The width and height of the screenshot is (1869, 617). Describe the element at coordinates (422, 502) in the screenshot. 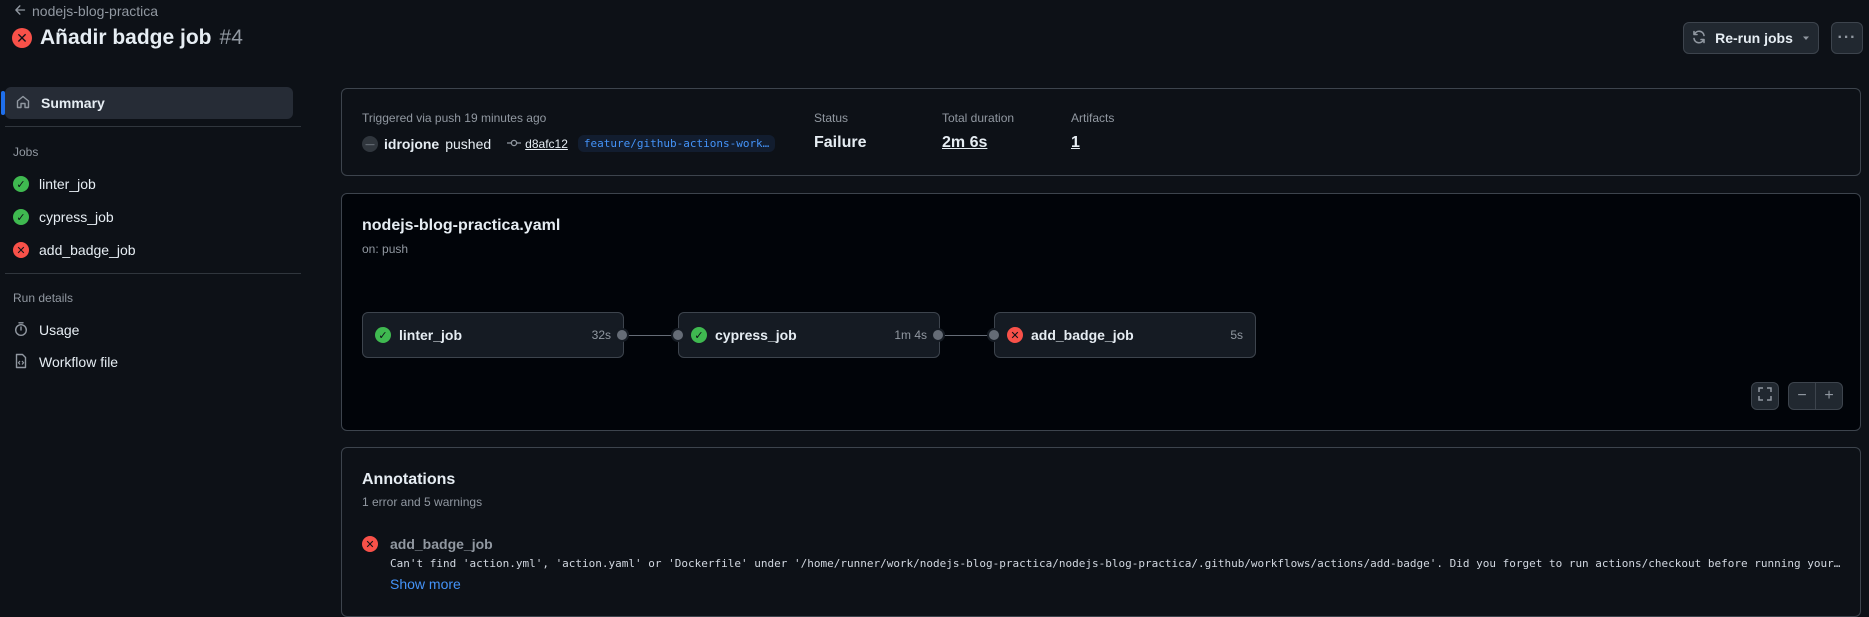

I see `annotations-subtitle: 1 error and 5 warnings` at that location.